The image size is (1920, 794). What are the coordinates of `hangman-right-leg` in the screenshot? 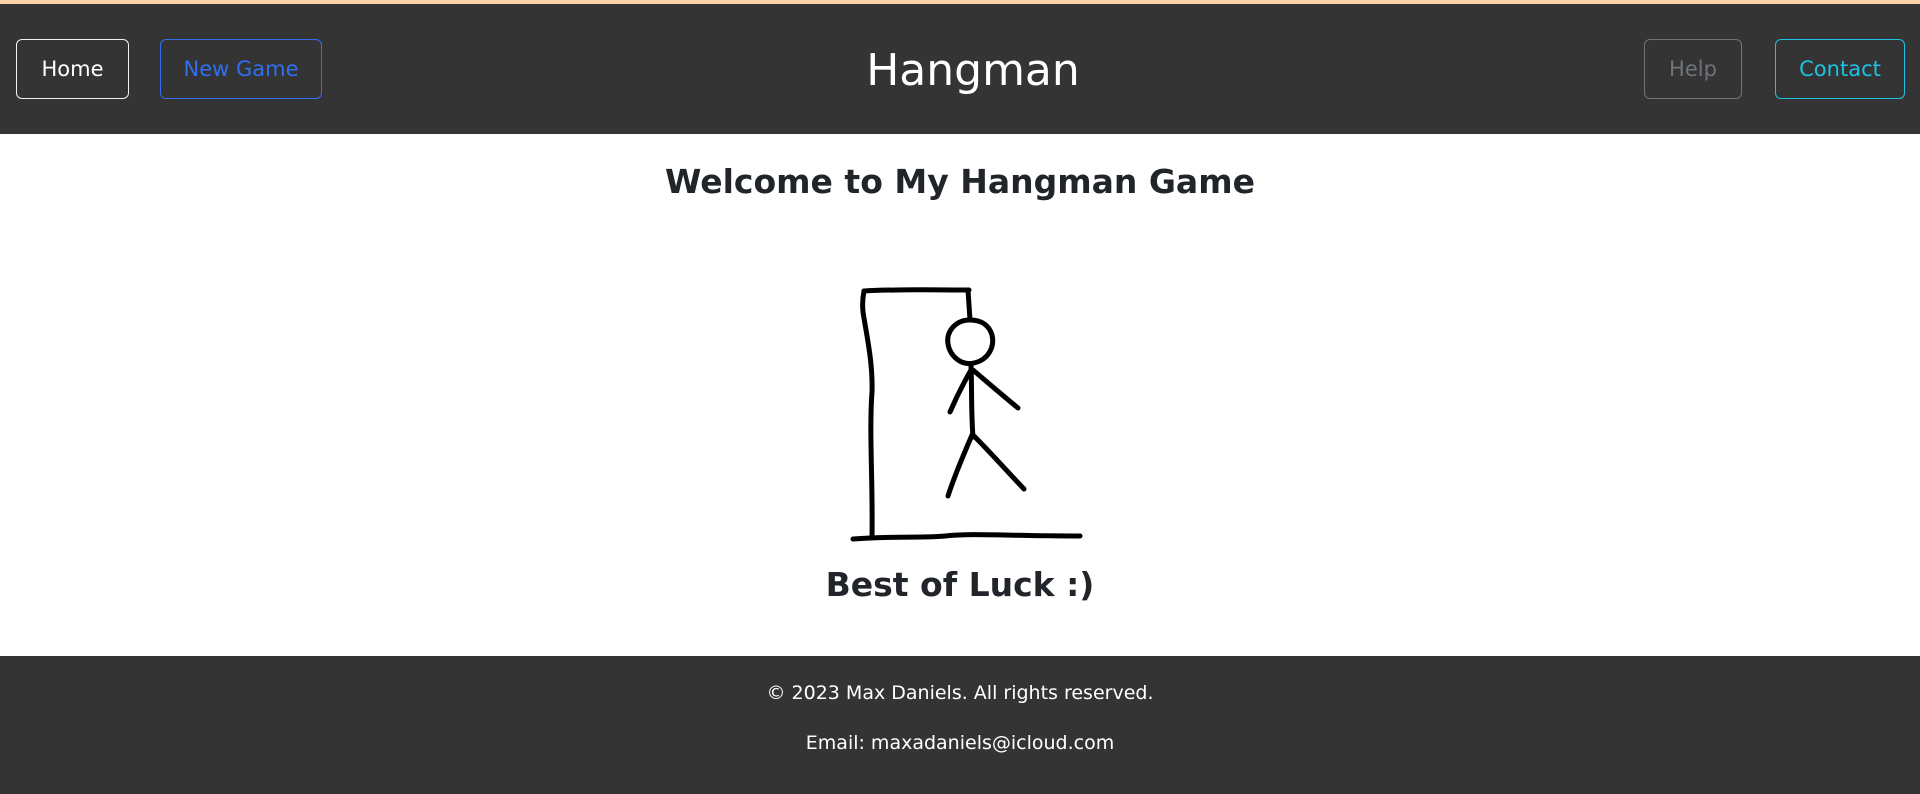 It's located at (999, 462).